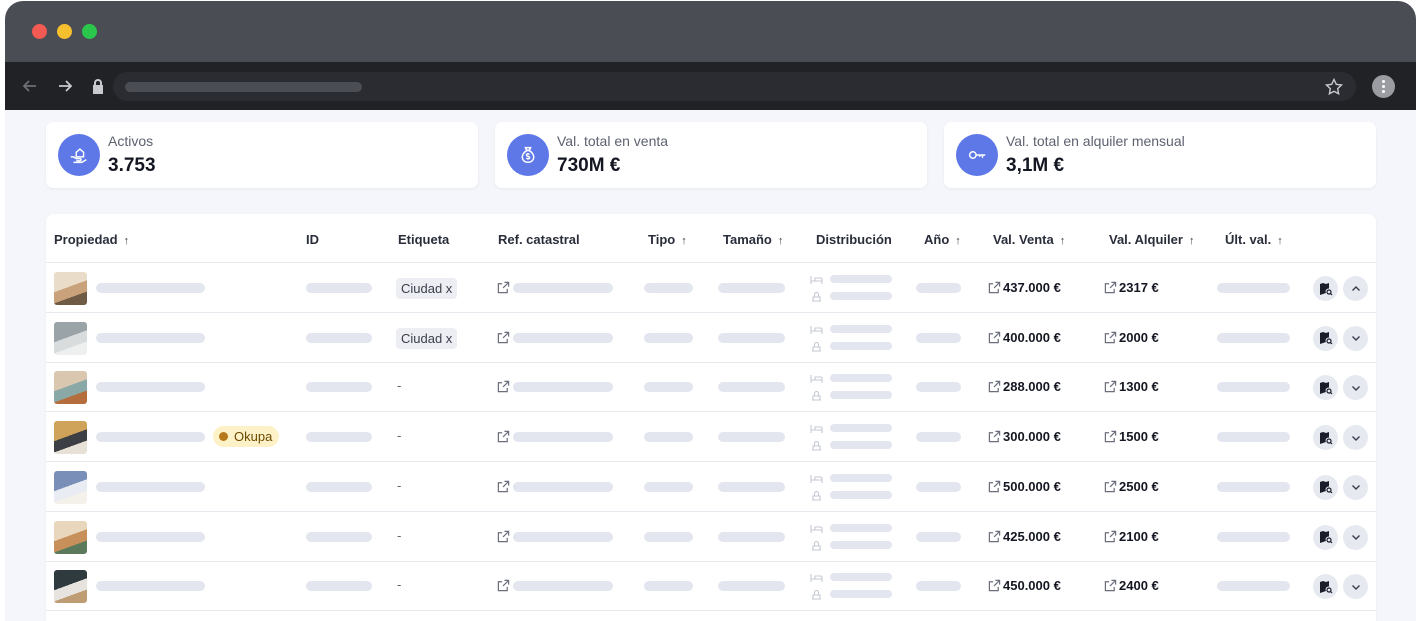 The width and height of the screenshot is (1419, 621). I want to click on val-alquiler: 2500 €, so click(1131, 486).